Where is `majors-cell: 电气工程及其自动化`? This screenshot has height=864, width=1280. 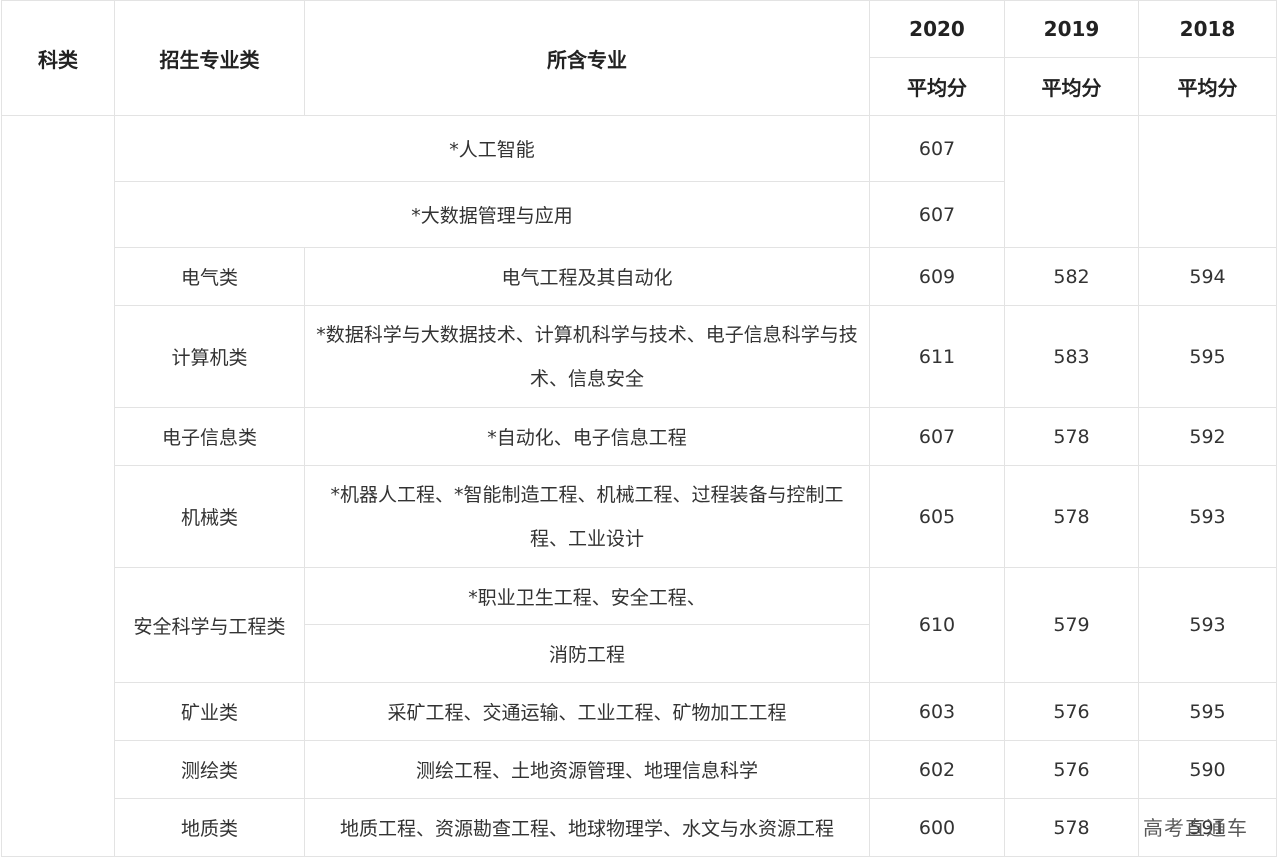
majors-cell: 电气工程及其自动化 is located at coordinates (587, 276).